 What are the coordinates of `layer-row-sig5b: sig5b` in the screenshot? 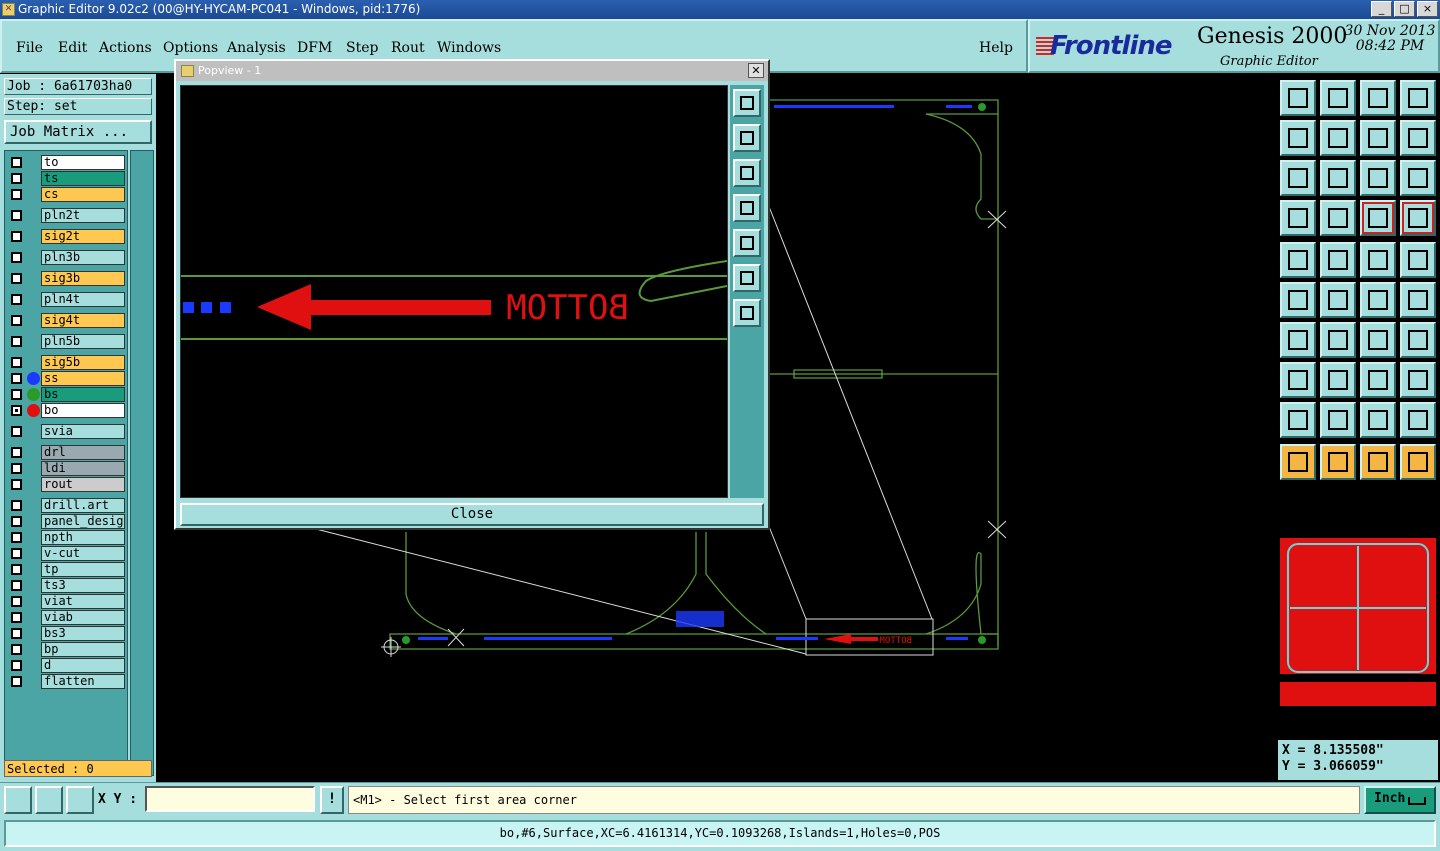 It's located at (67, 362).